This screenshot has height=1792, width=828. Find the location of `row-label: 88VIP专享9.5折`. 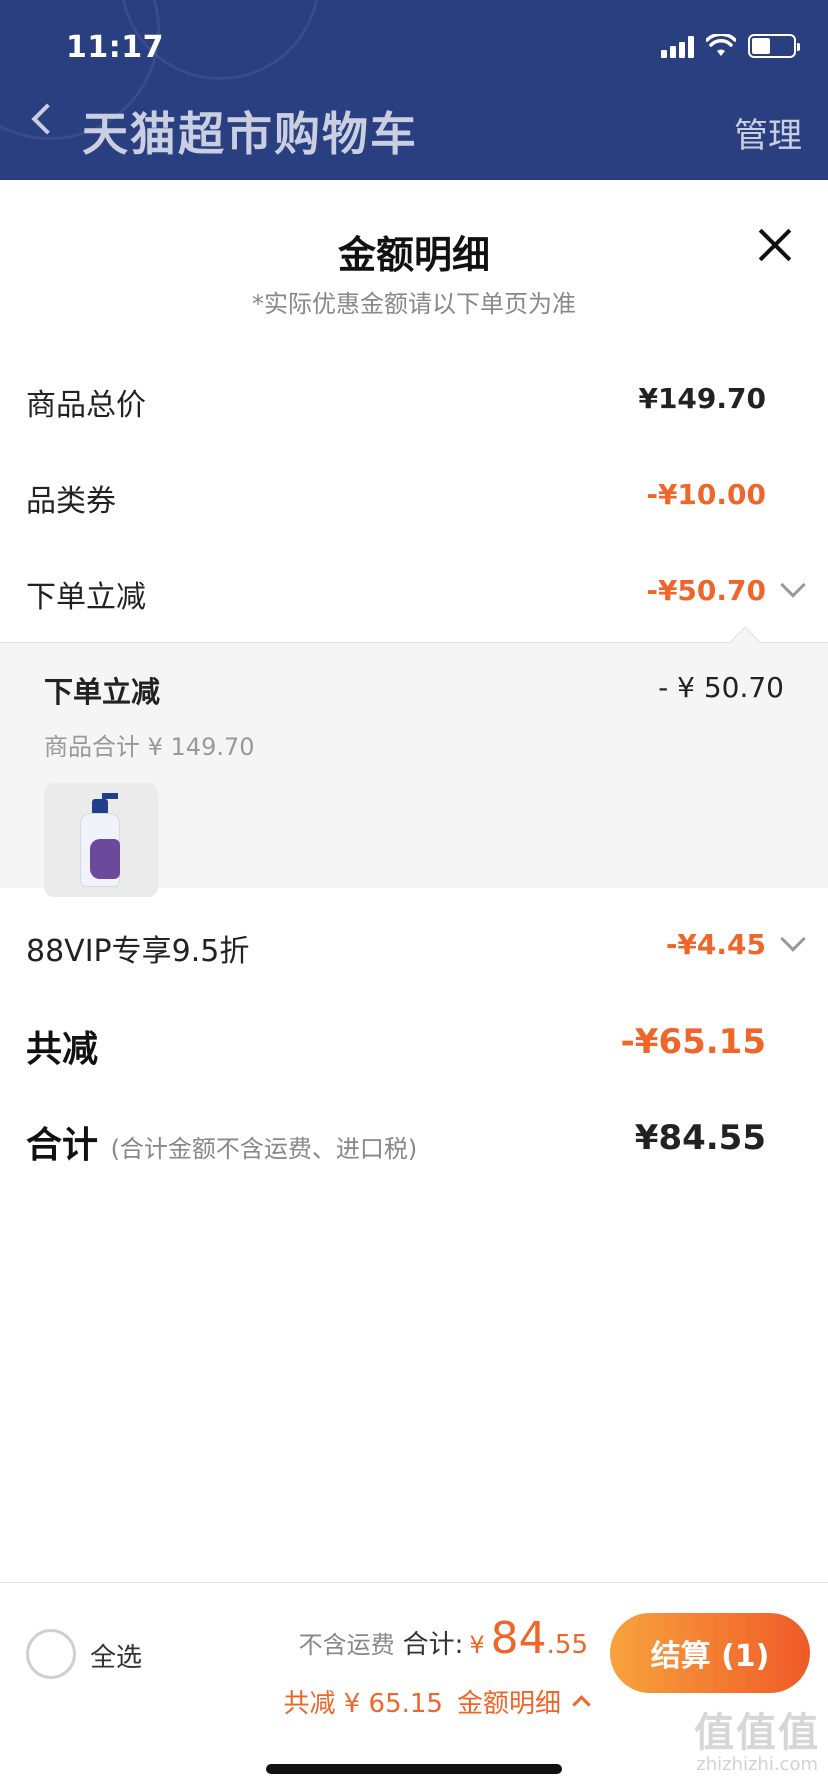

row-label: 88VIP专享9.5折 is located at coordinates (138, 951).